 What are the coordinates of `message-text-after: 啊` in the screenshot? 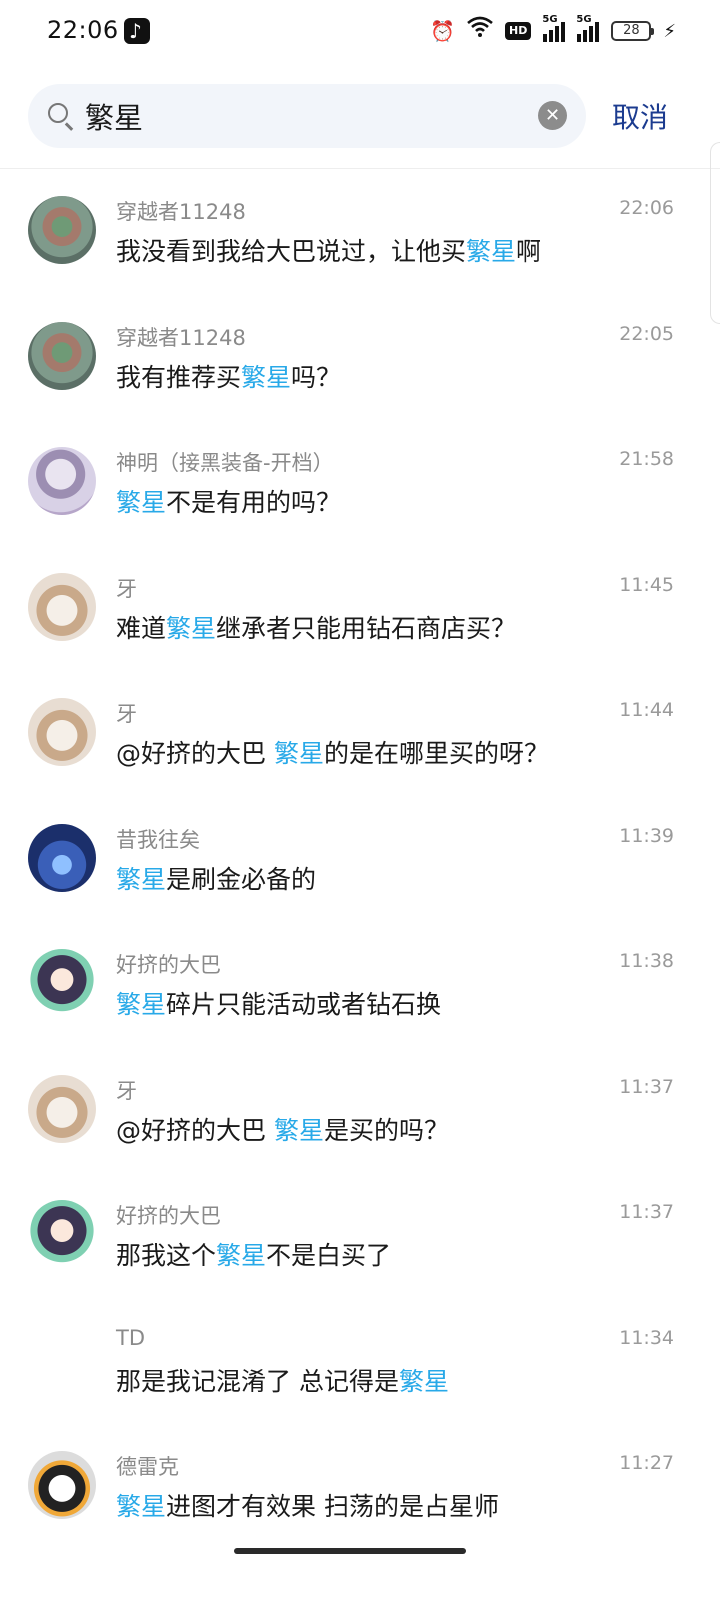 It's located at (529, 251).